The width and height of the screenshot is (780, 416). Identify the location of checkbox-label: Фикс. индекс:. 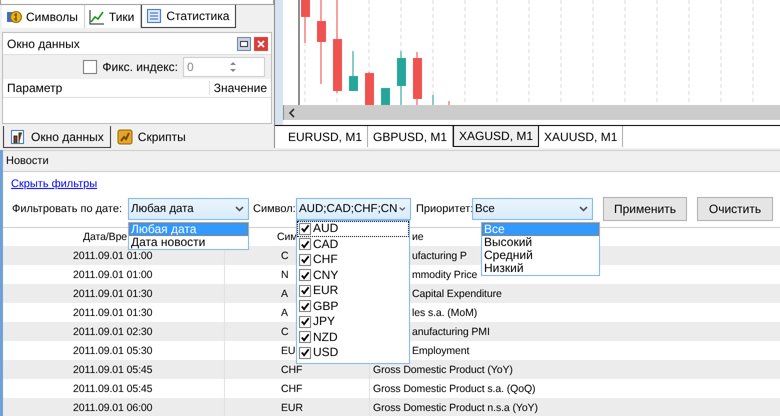
(140, 67).